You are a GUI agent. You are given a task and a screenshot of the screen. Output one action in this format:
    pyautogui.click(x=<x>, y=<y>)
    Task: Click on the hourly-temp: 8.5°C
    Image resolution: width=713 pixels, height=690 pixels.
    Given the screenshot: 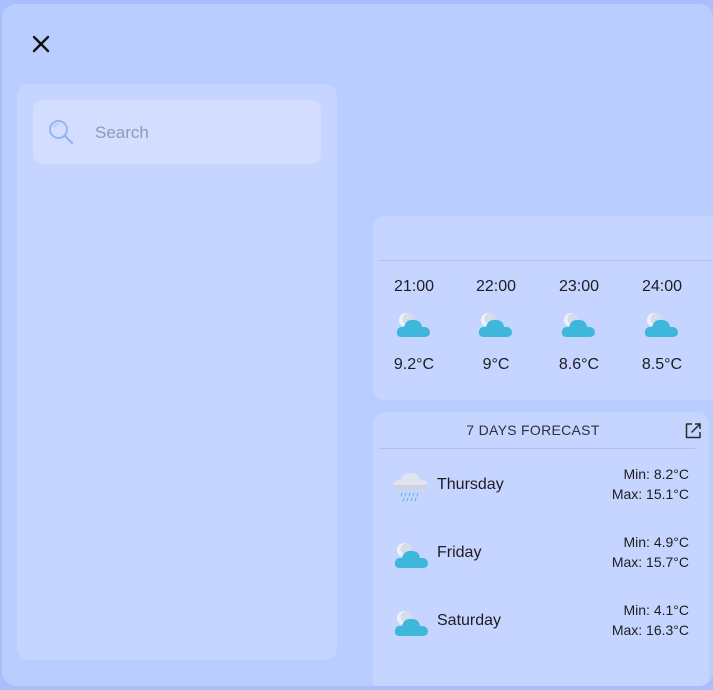 What is the action you would take?
    pyautogui.click(x=662, y=364)
    